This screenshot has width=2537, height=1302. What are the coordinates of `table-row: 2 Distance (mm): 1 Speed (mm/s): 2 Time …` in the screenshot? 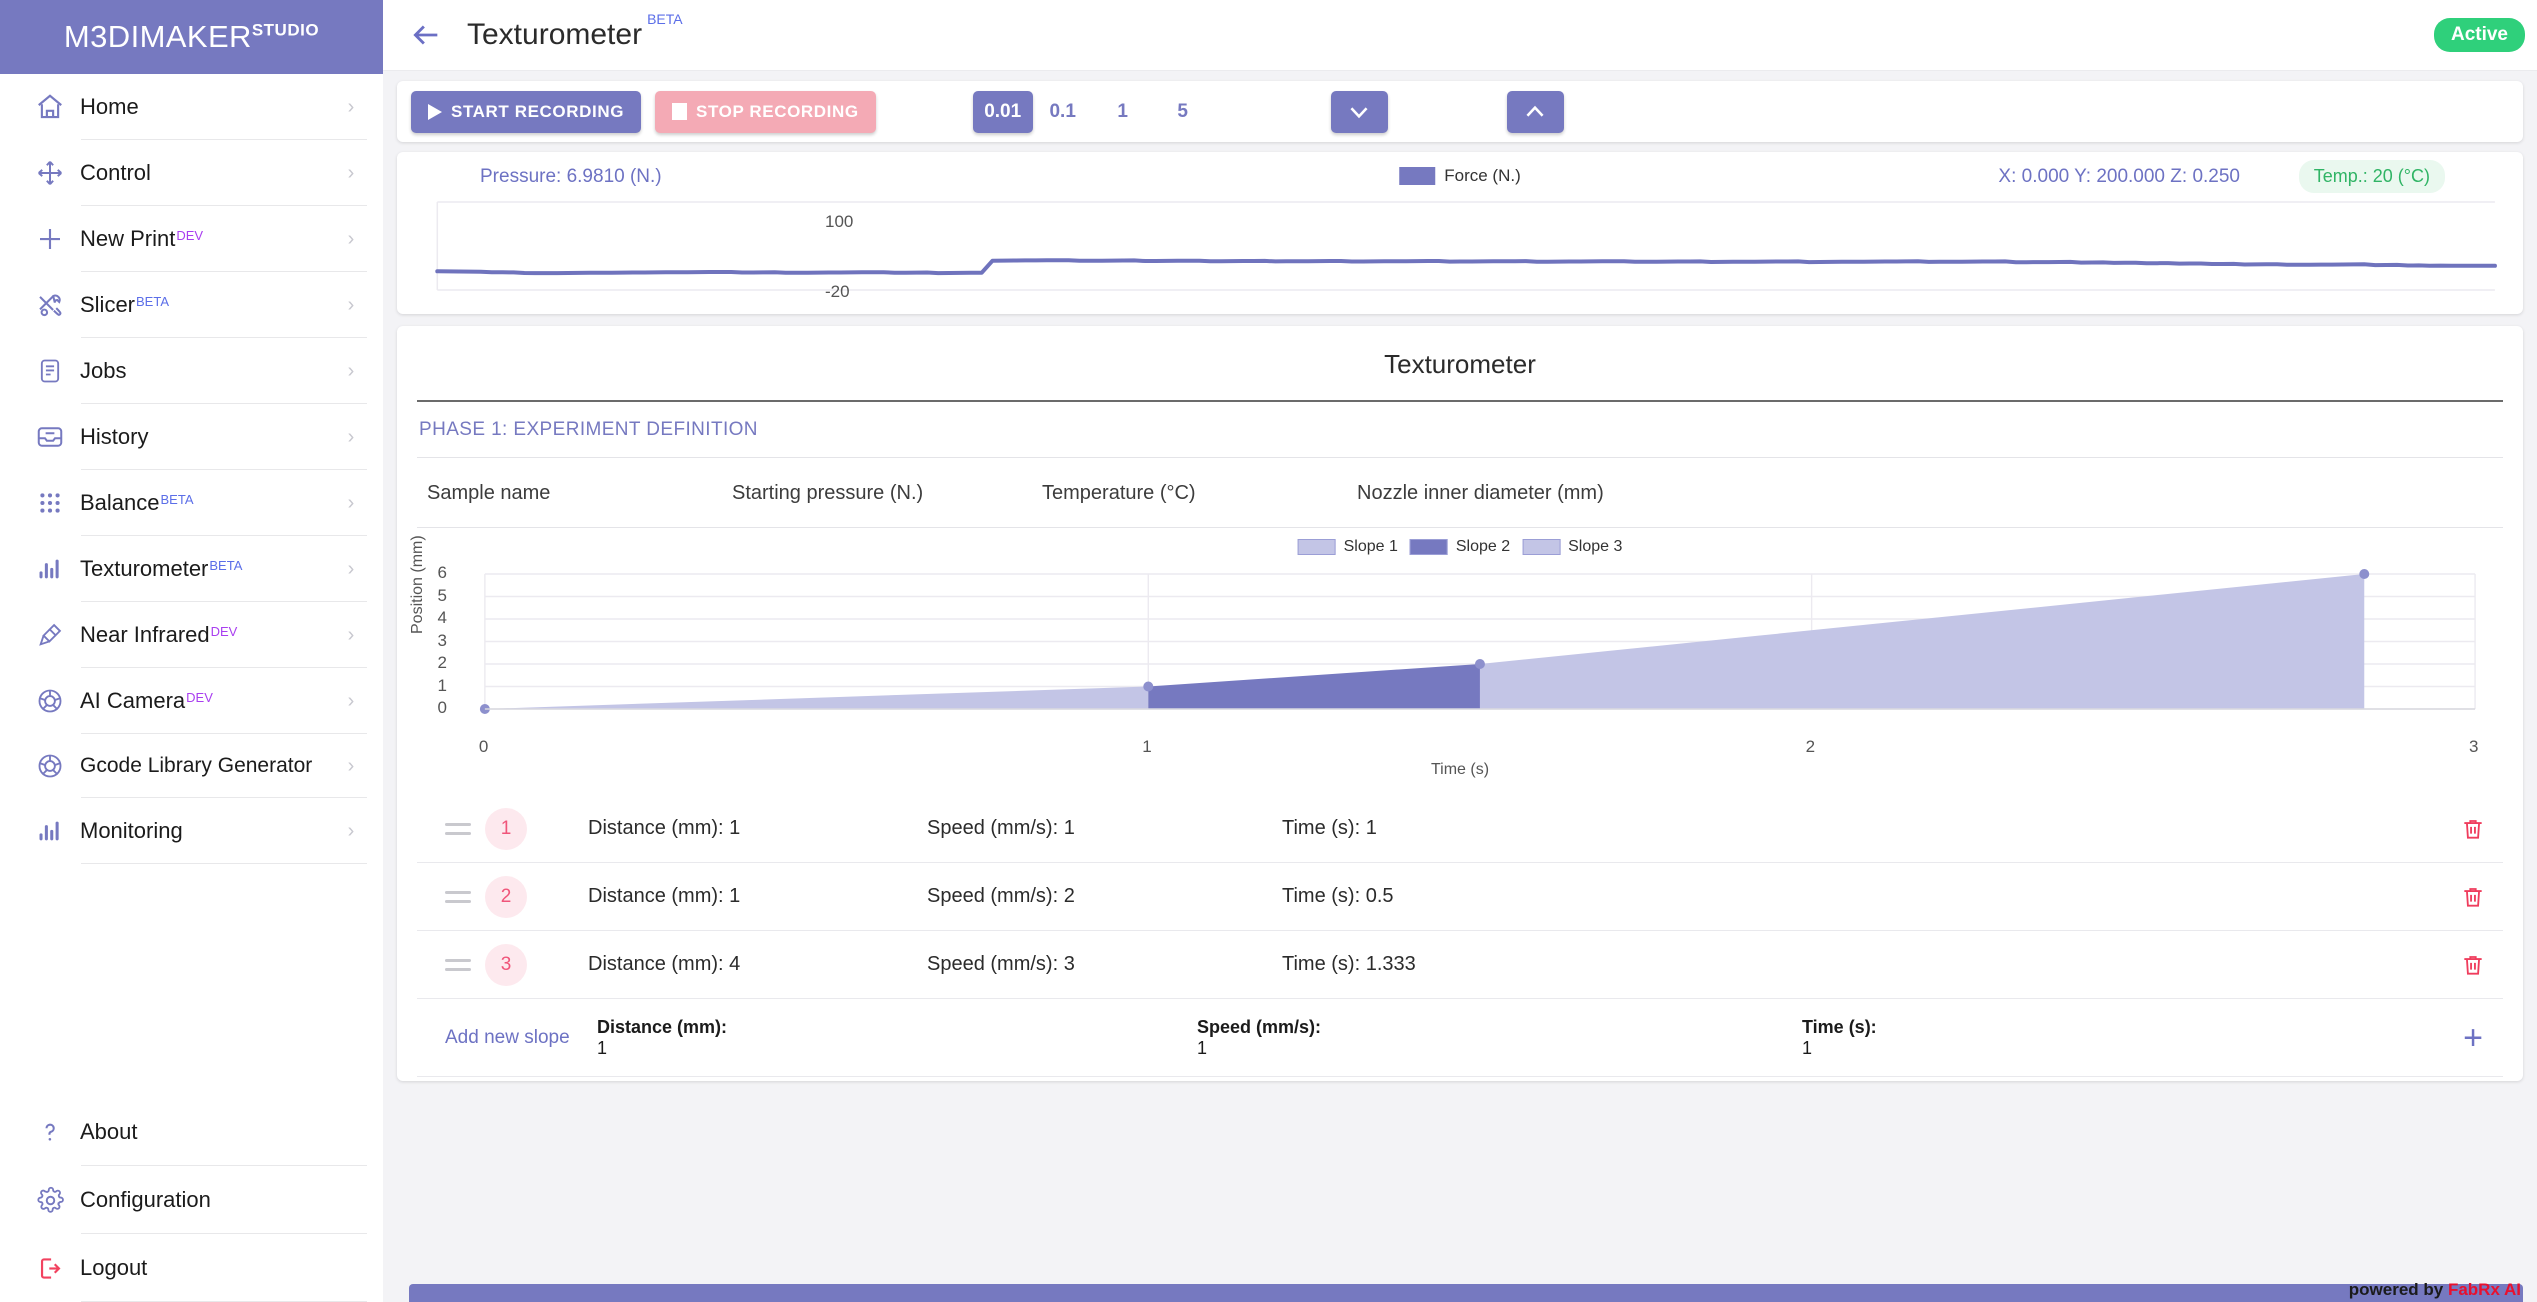 It's located at (1460, 897).